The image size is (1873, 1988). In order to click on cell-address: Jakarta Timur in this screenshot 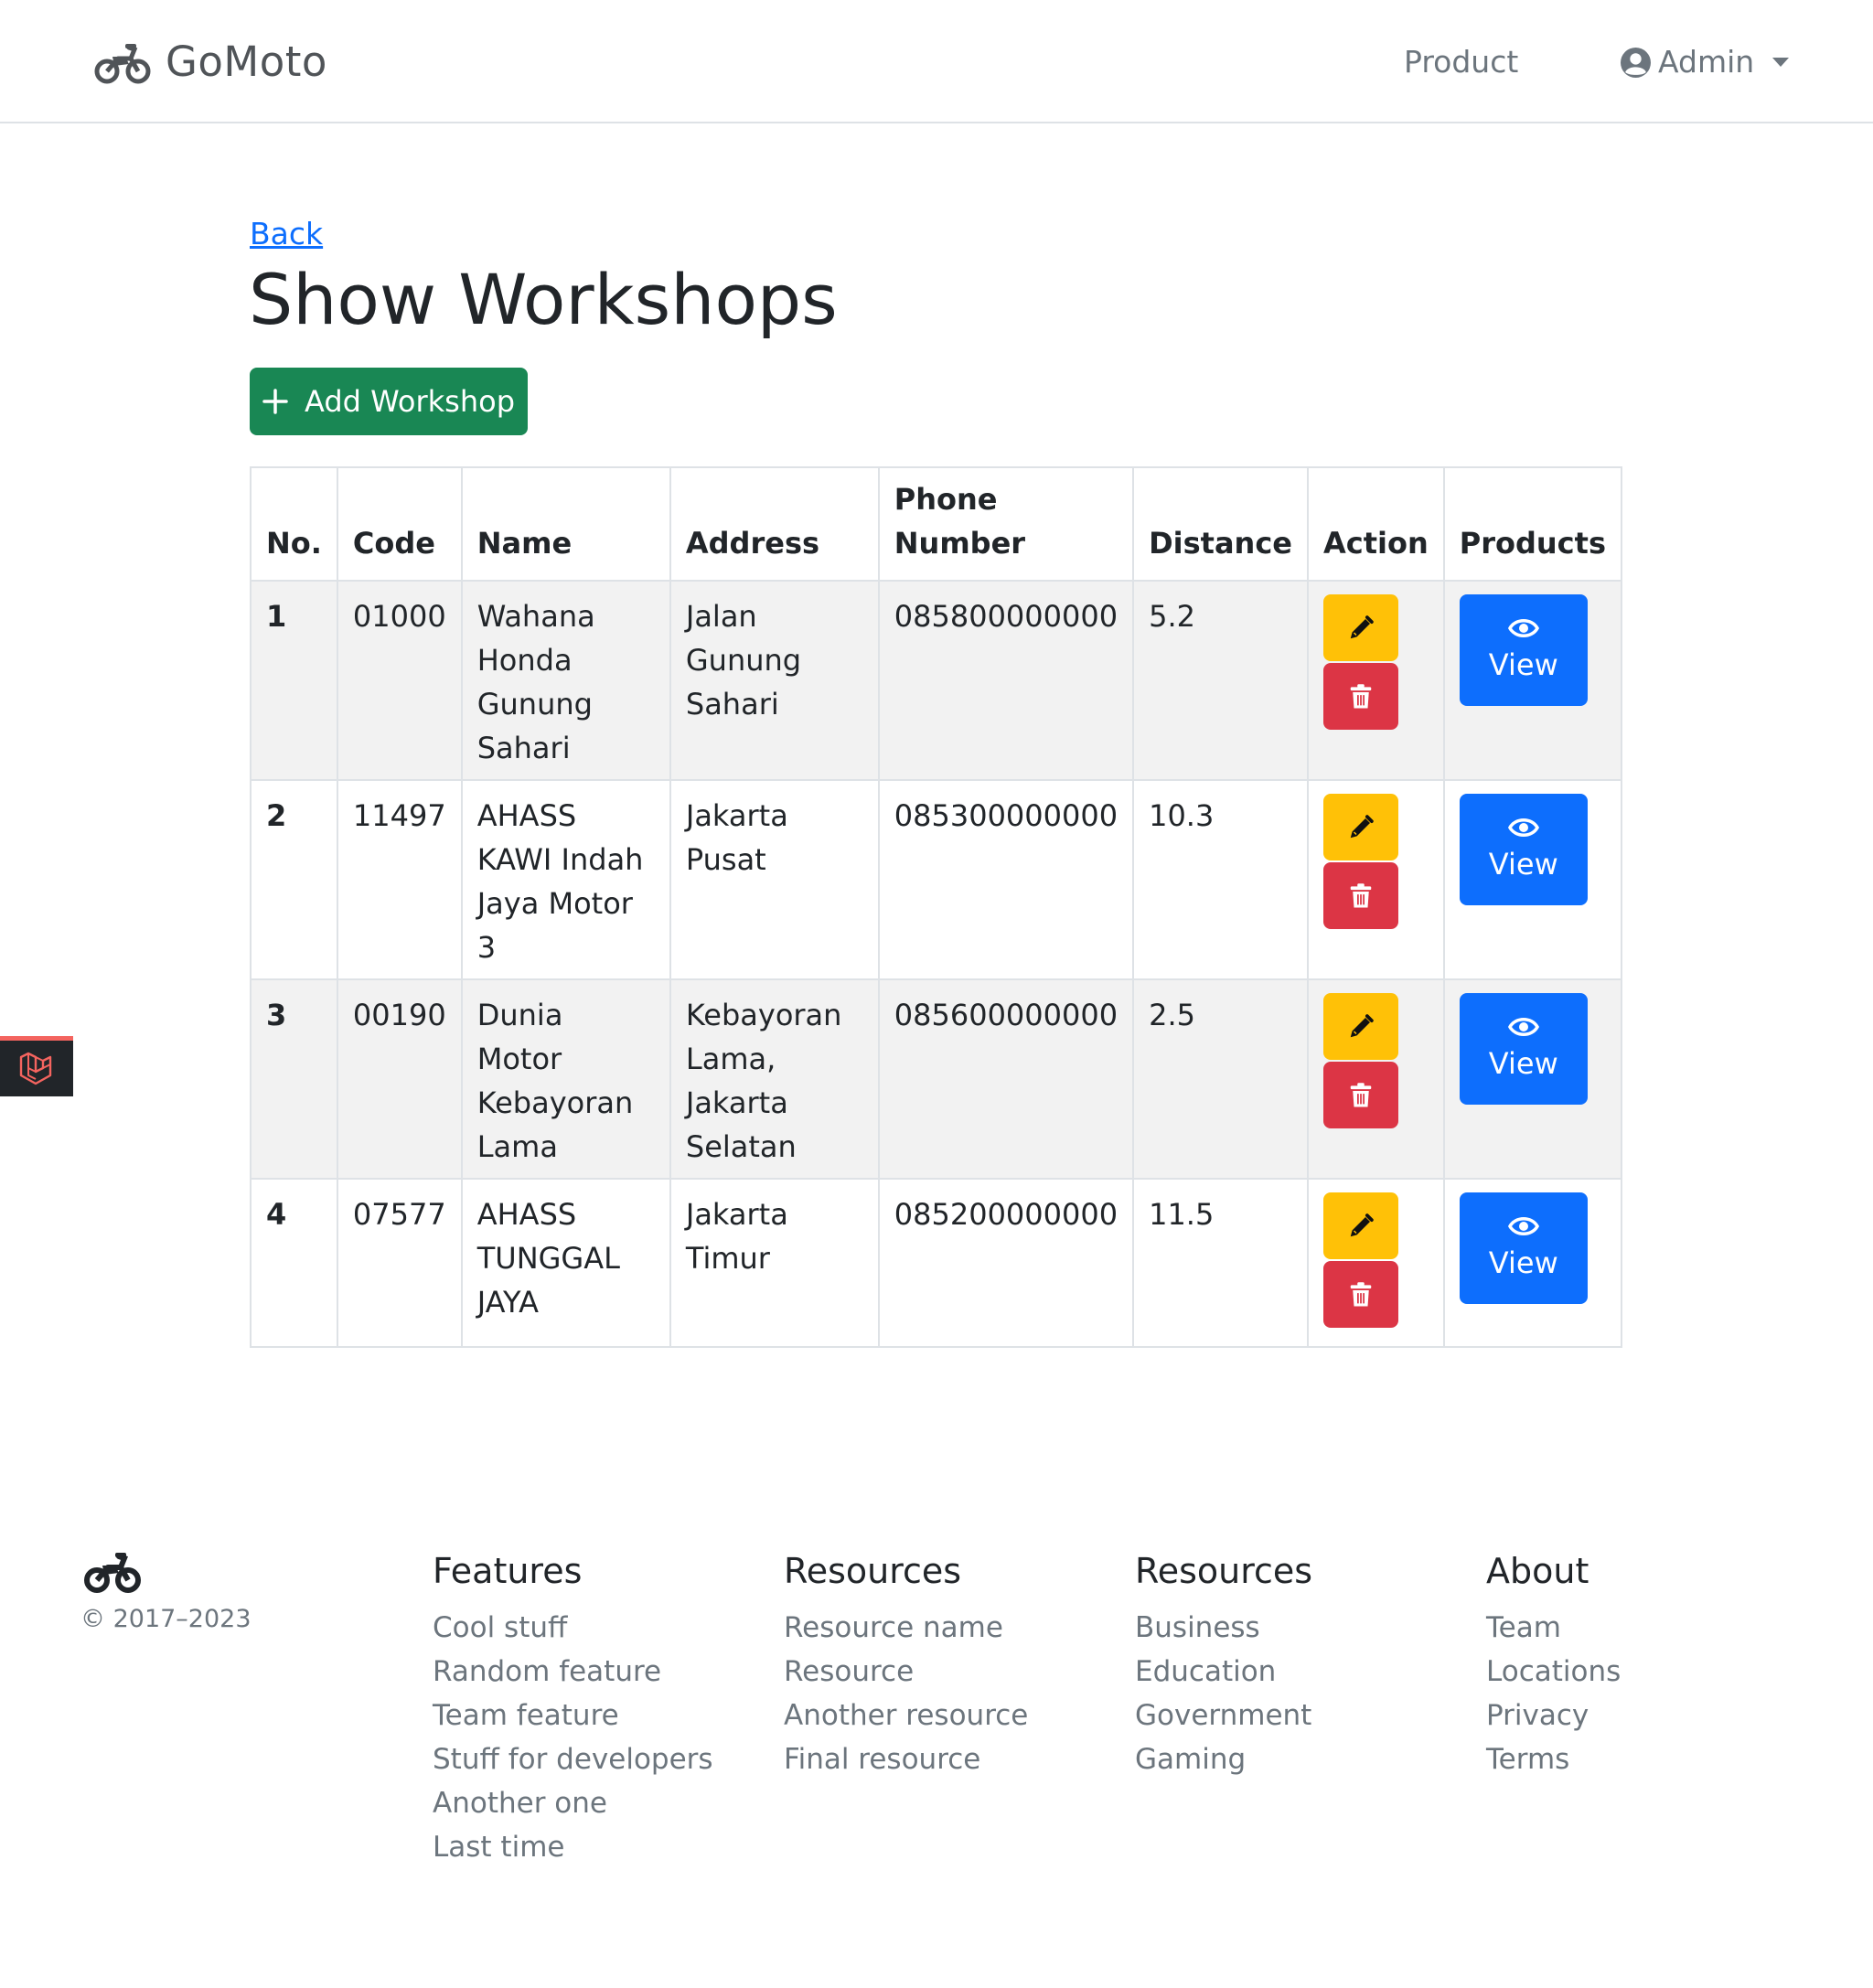, I will do `click(774, 1263)`.